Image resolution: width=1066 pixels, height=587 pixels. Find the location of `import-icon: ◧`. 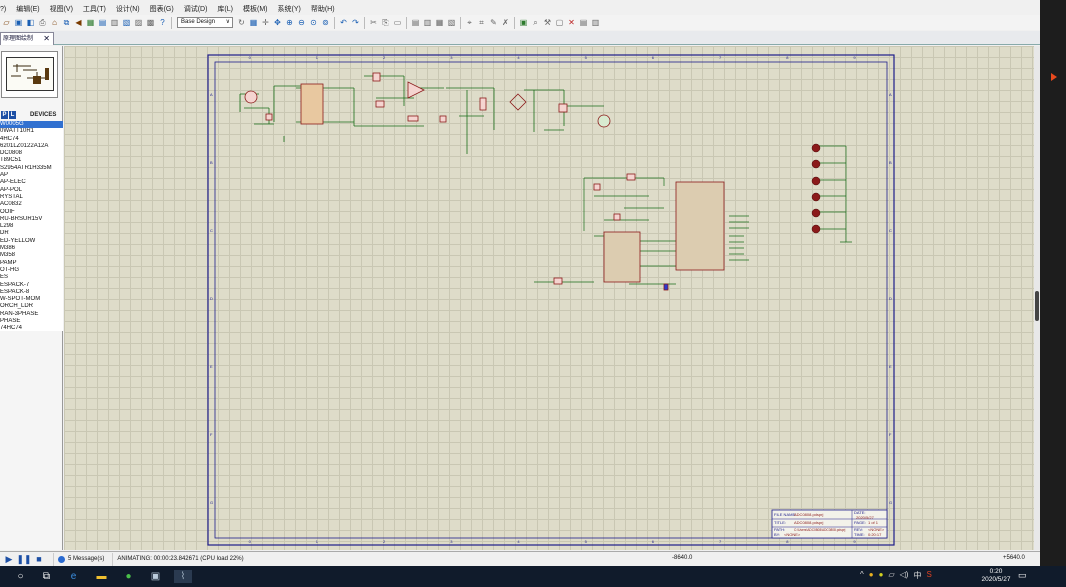

import-icon: ◧ is located at coordinates (30, 22).